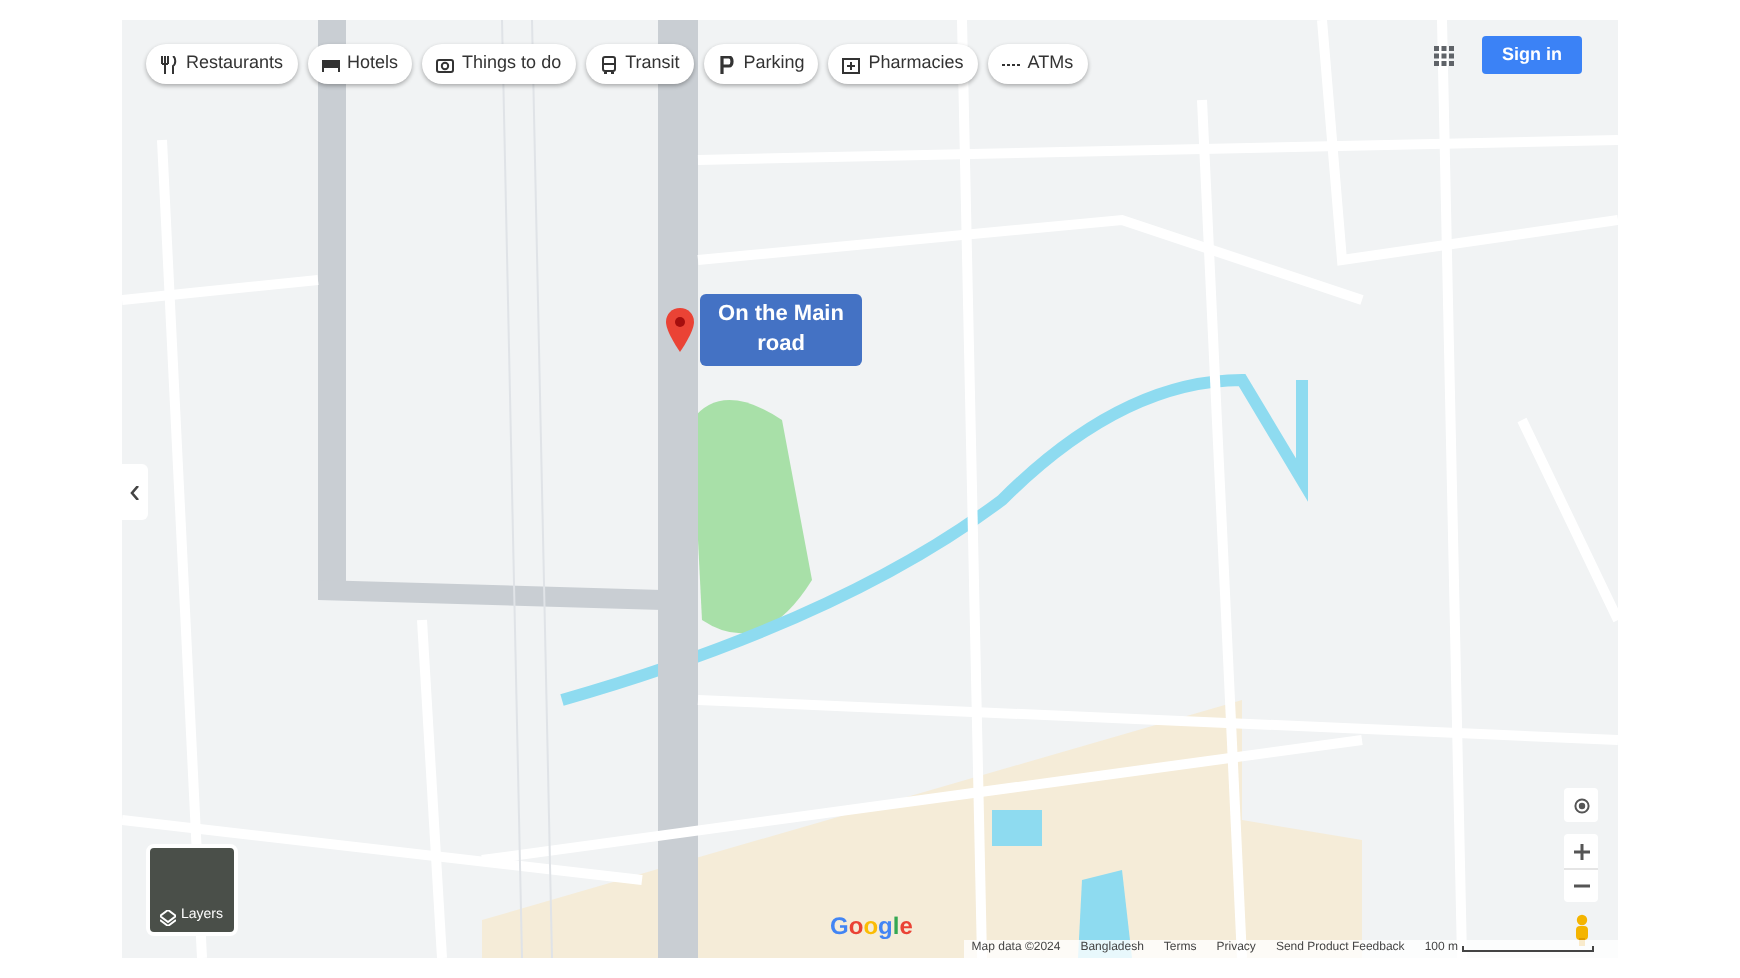 The width and height of the screenshot is (1740, 978). I want to click on layers-icon, so click(168, 918).